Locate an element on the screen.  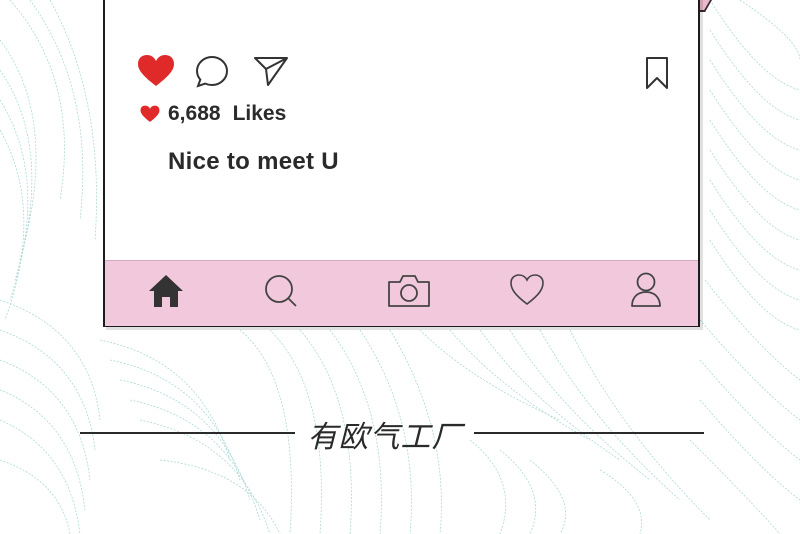
home-icon is located at coordinates (166, 291).